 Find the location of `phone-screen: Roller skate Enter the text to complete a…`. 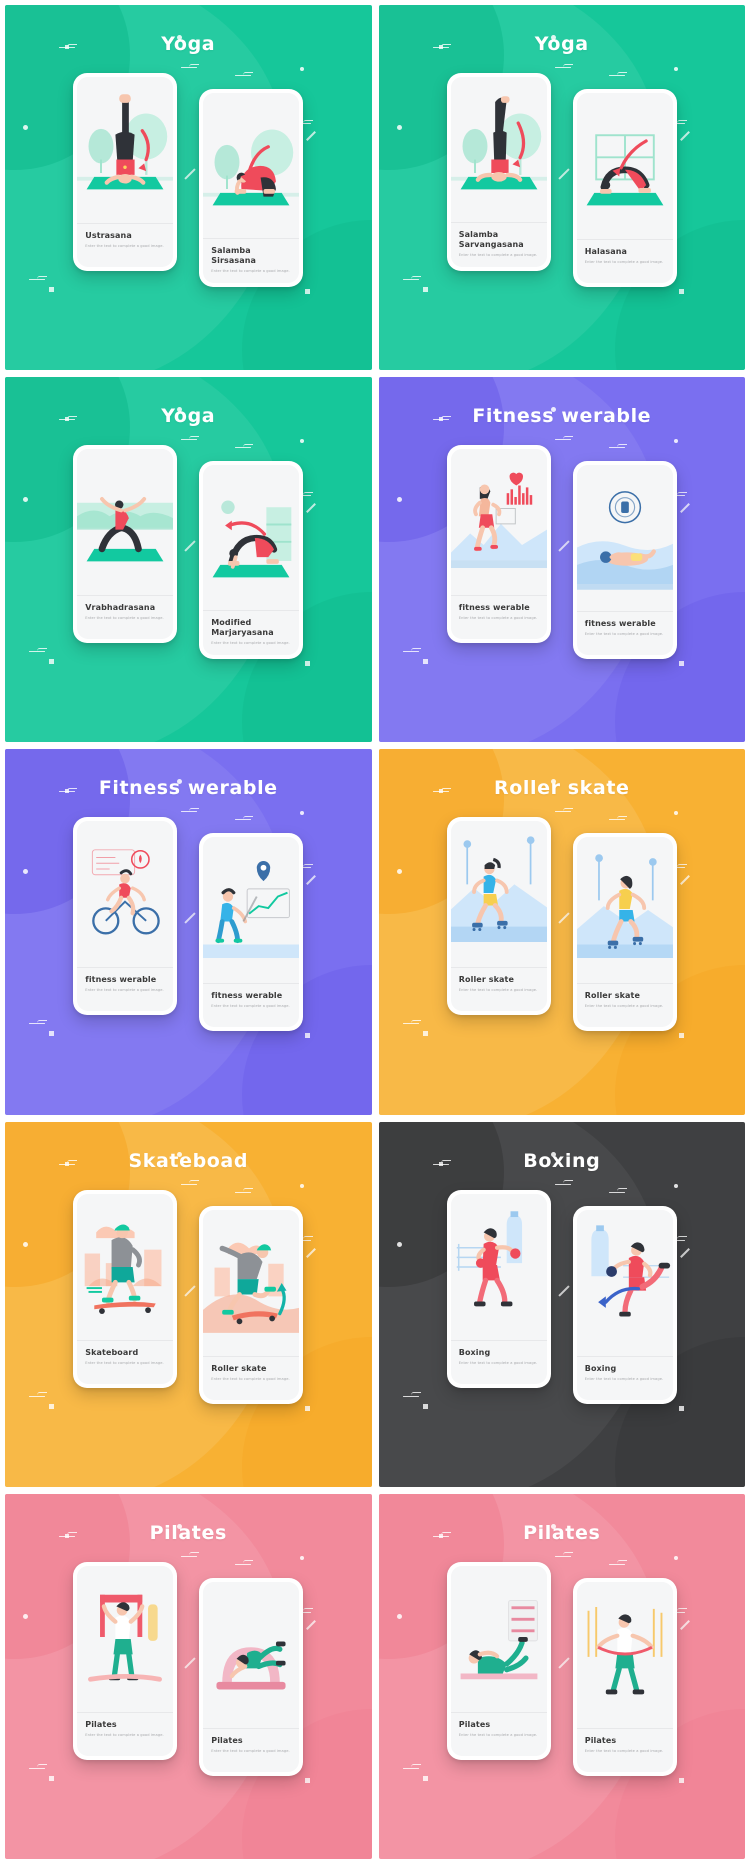

phone-screen: Roller skate Enter the text to complete a… is located at coordinates (498, 916).